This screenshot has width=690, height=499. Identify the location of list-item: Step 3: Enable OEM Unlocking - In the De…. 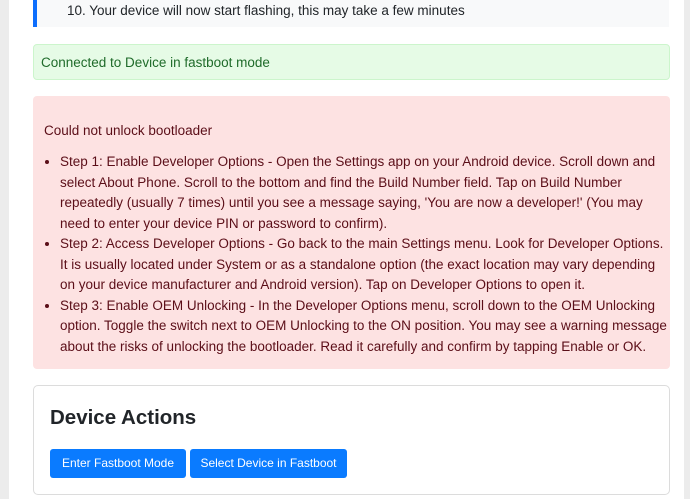
(366, 327).